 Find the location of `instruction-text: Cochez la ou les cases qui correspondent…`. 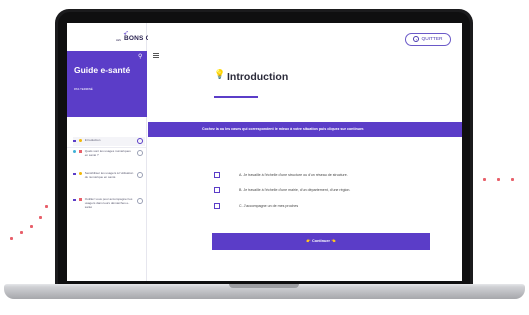

instruction-text: Cochez la ou les cases qui correspondent… is located at coordinates (283, 129).